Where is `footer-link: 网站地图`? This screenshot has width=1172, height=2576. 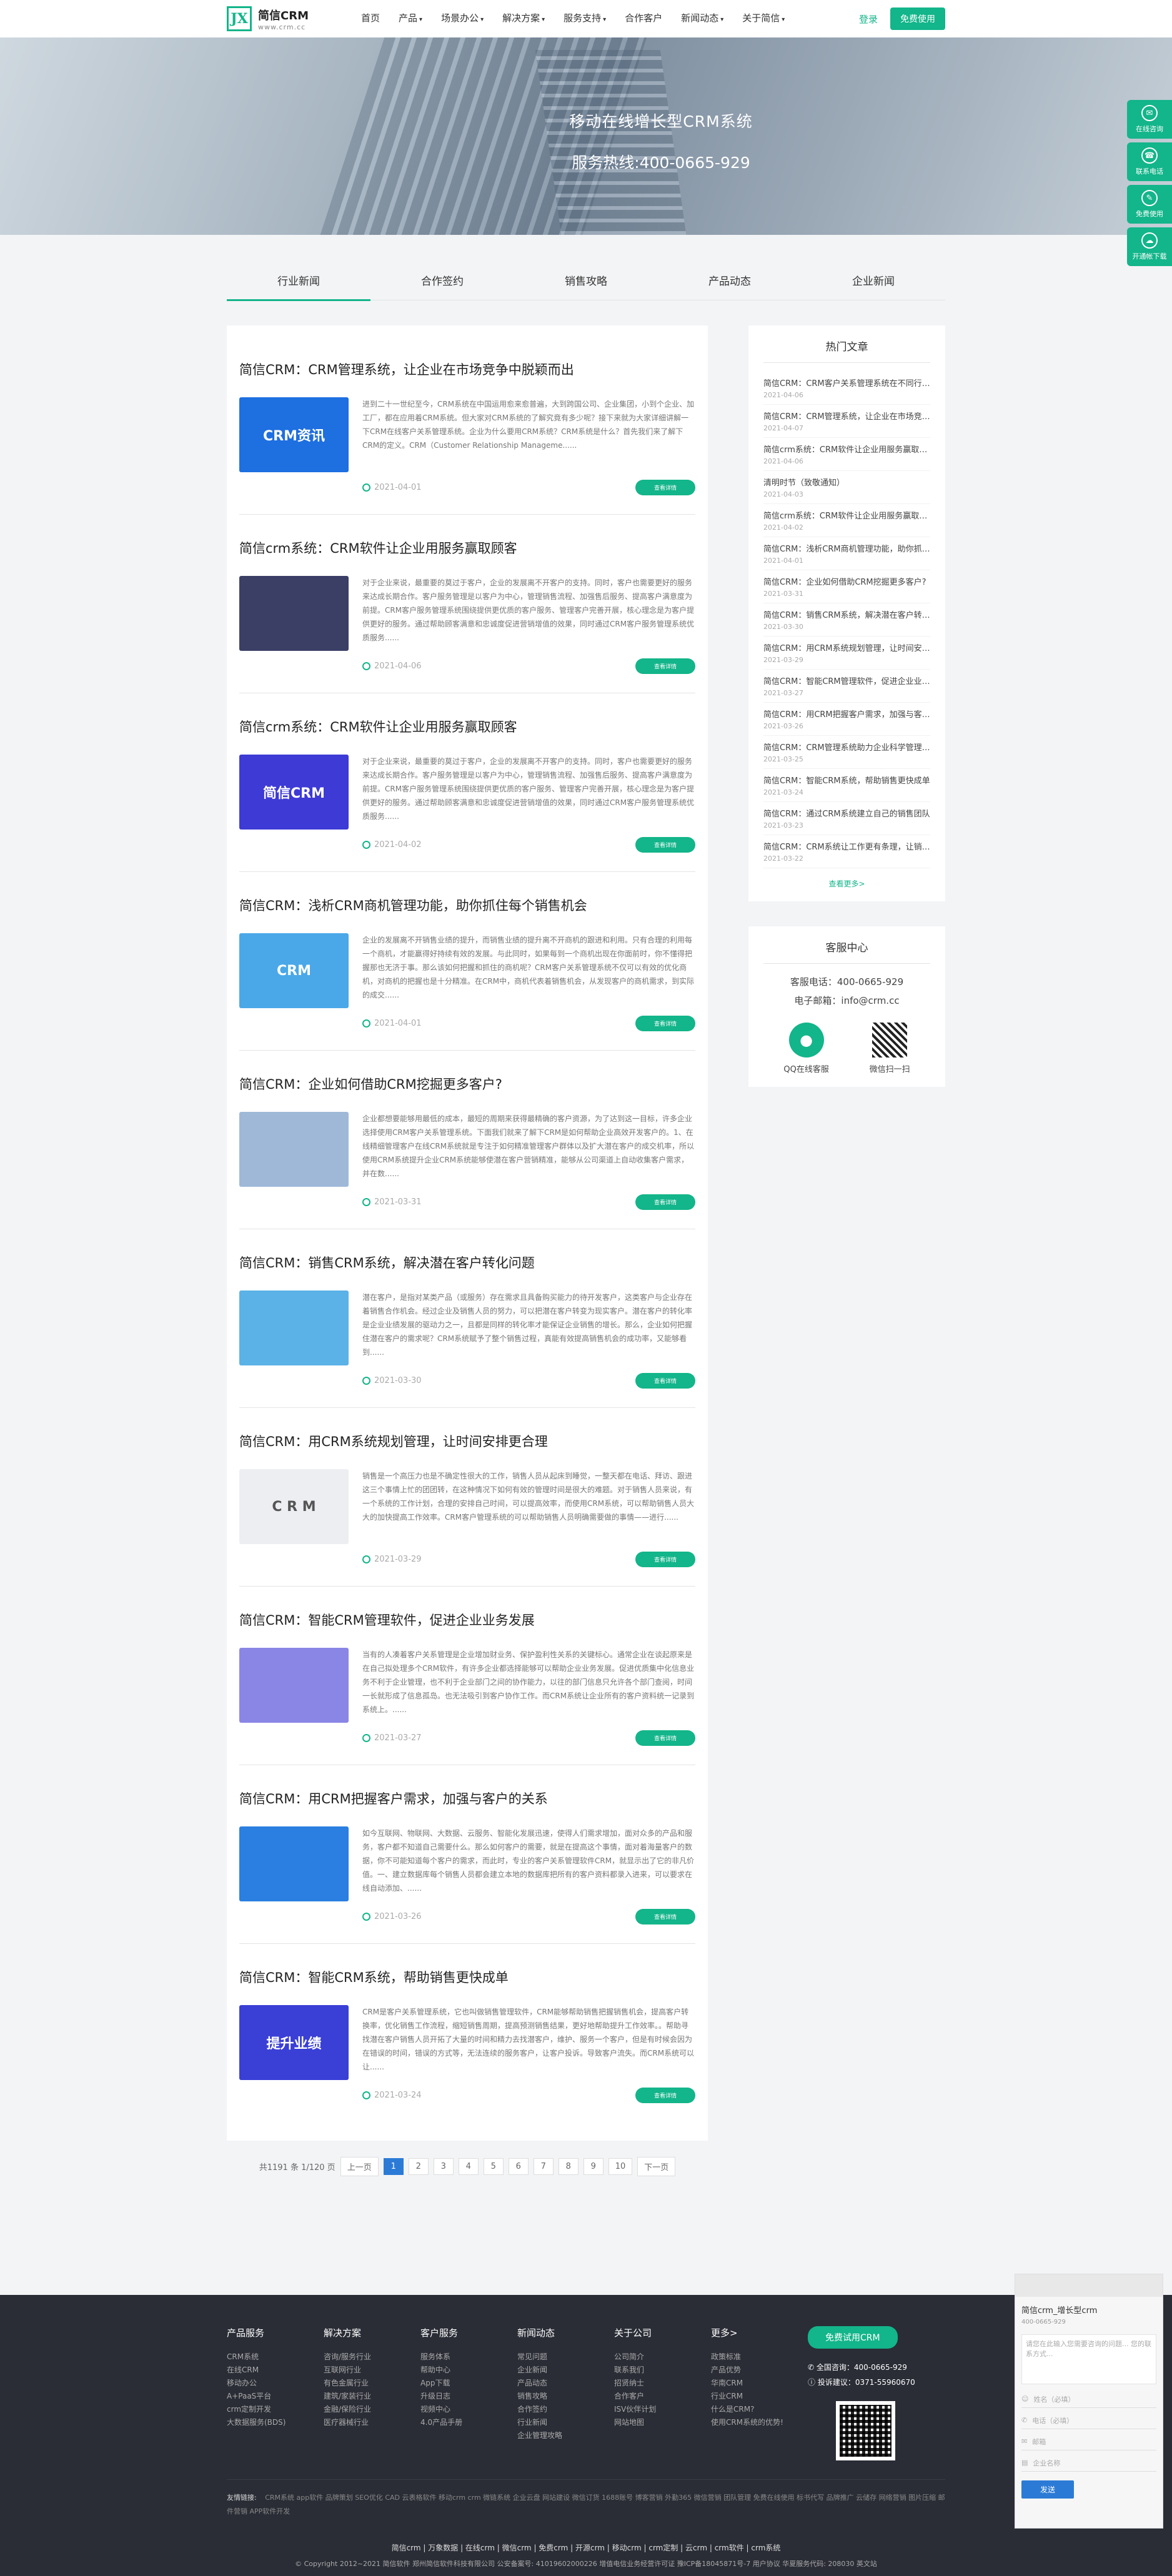 footer-link: 网站地图 is located at coordinates (662, 2422).